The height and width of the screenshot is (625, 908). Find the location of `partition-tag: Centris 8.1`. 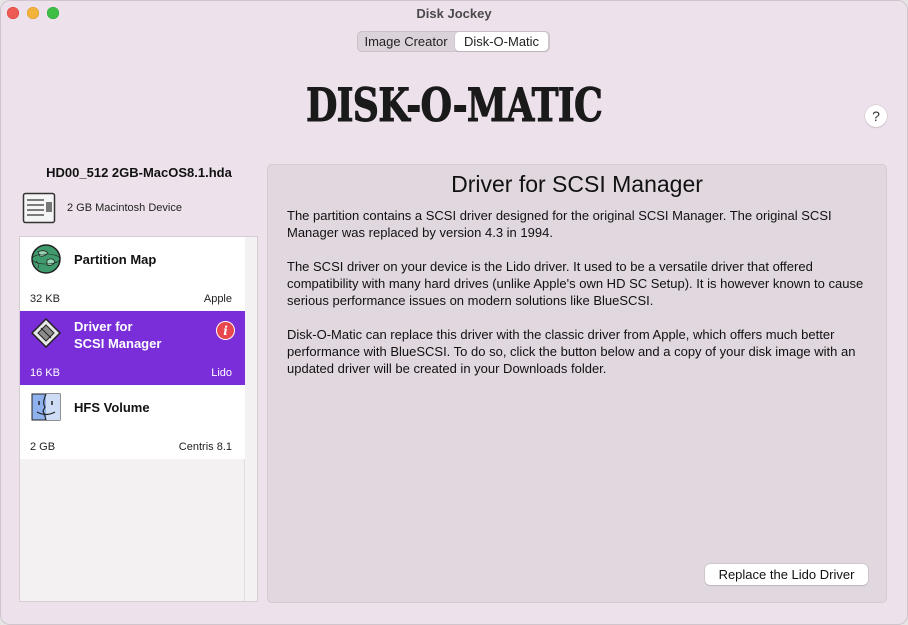

partition-tag: Centris 8.1 is located at coordinates (205, 447).